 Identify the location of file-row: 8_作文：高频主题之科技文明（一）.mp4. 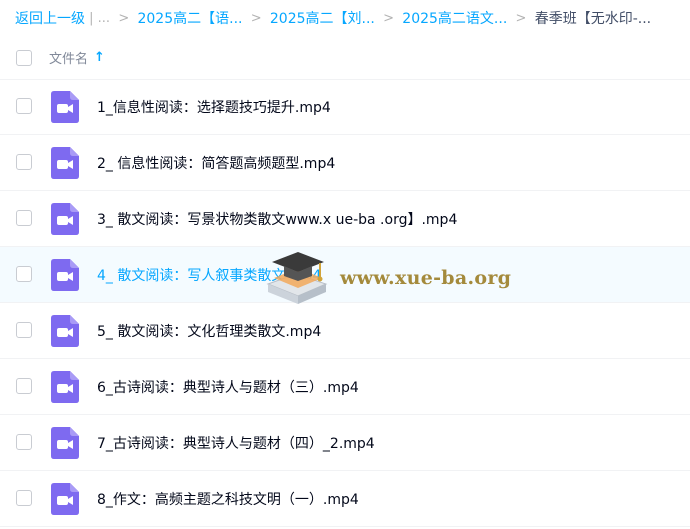
(345, 499).